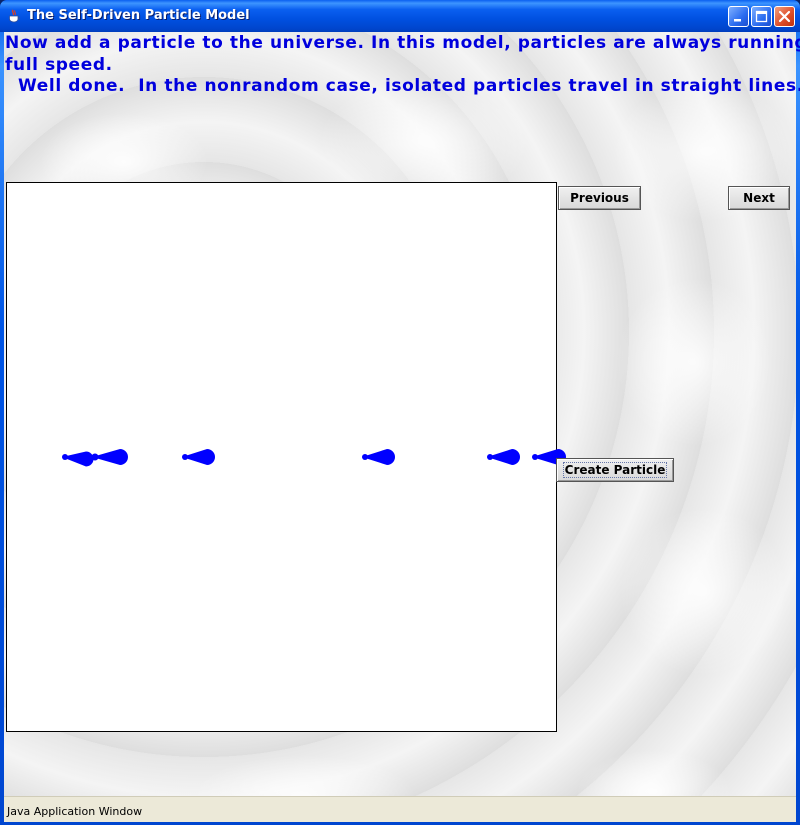 The height and width of the screenshot is (825, 800). I want to click on next-button: Next, so click(759, 198).